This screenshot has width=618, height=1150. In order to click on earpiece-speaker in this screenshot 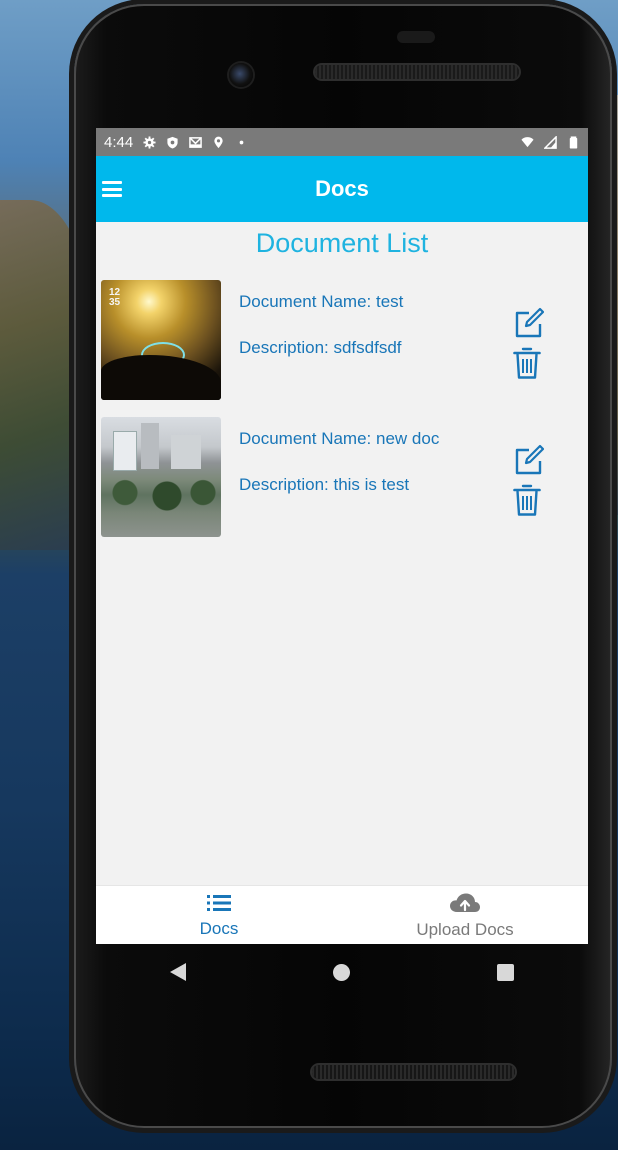, I will do `click(417, 72)`.